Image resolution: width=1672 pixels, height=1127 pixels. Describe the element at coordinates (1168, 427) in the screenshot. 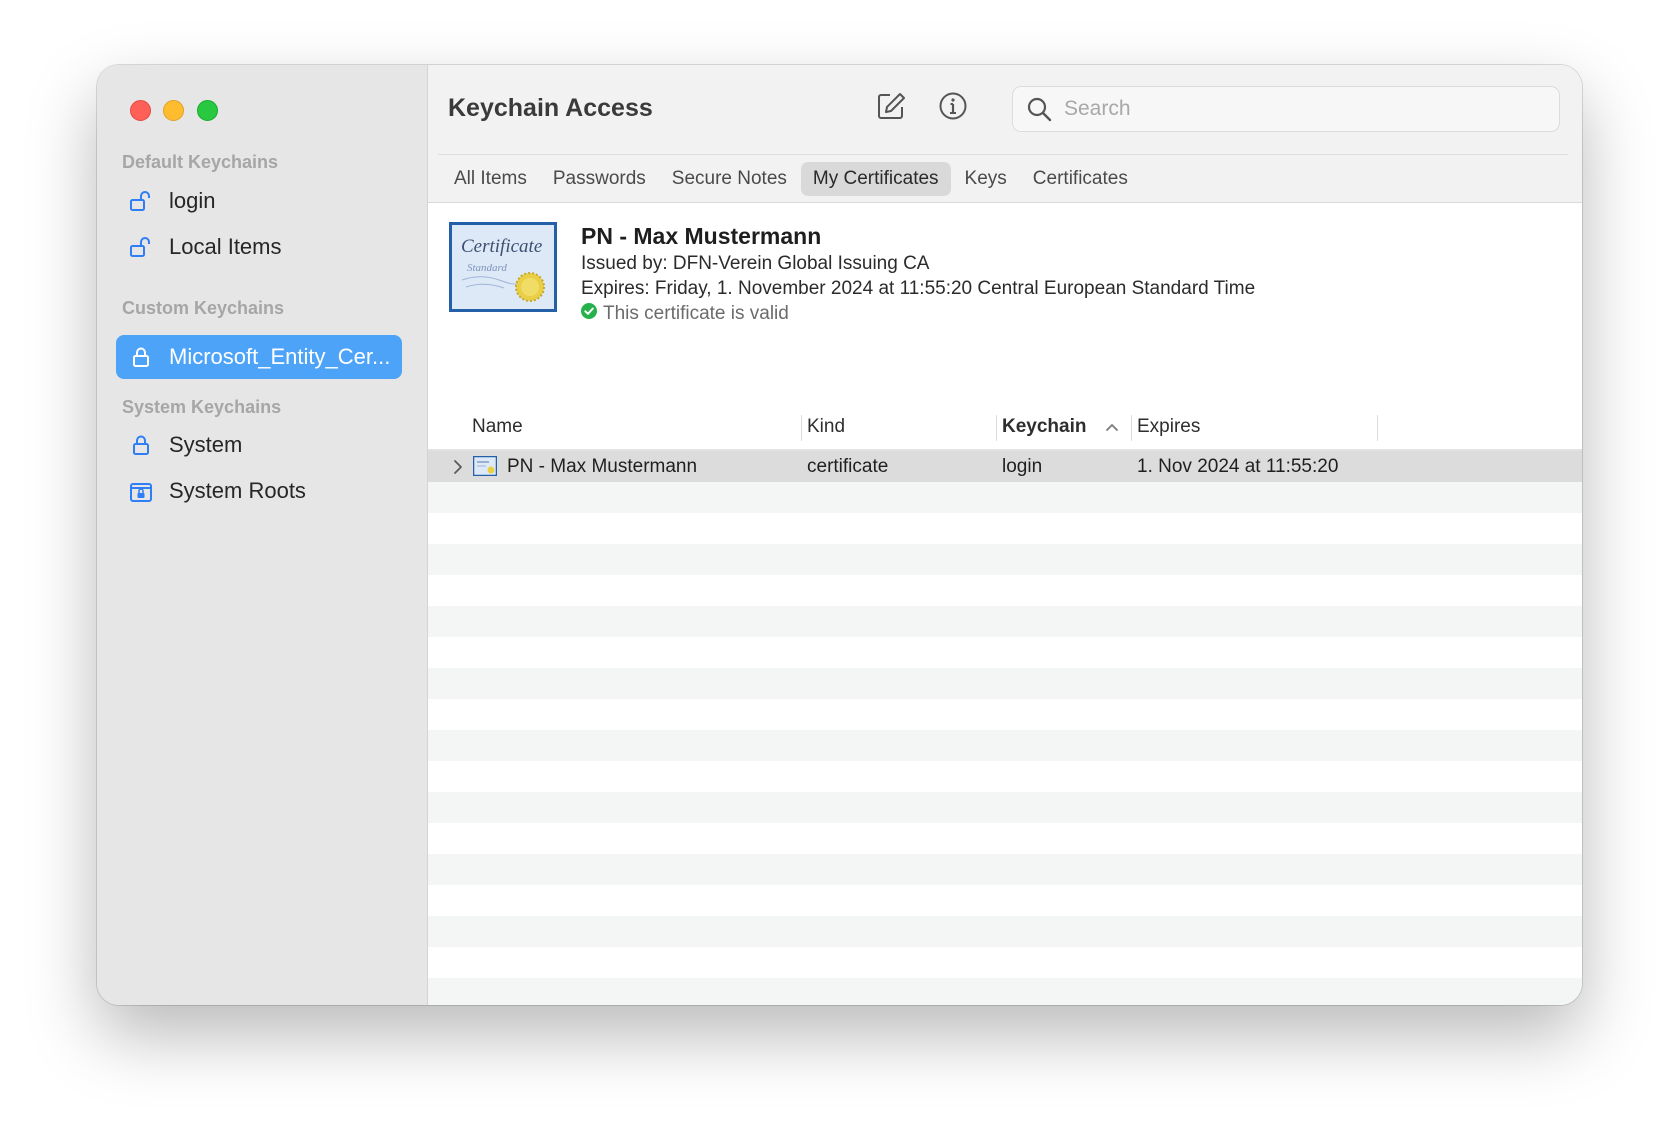

I see `column-header-expires: Expires` at that location.